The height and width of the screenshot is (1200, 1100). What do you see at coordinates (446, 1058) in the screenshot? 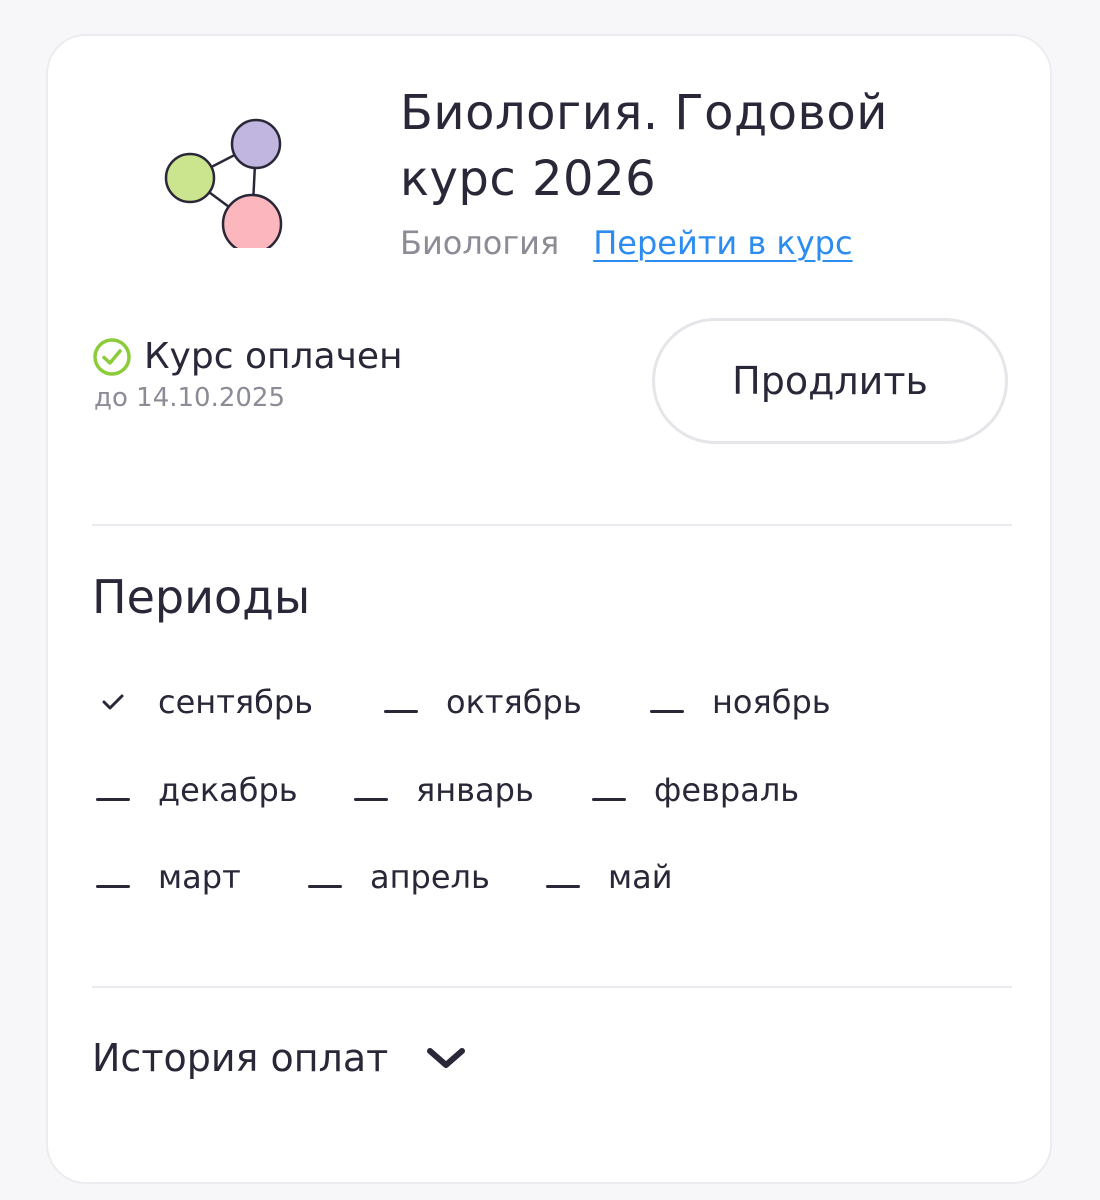
I see `chevron-down-icon` at bounding box center [446, 1058].